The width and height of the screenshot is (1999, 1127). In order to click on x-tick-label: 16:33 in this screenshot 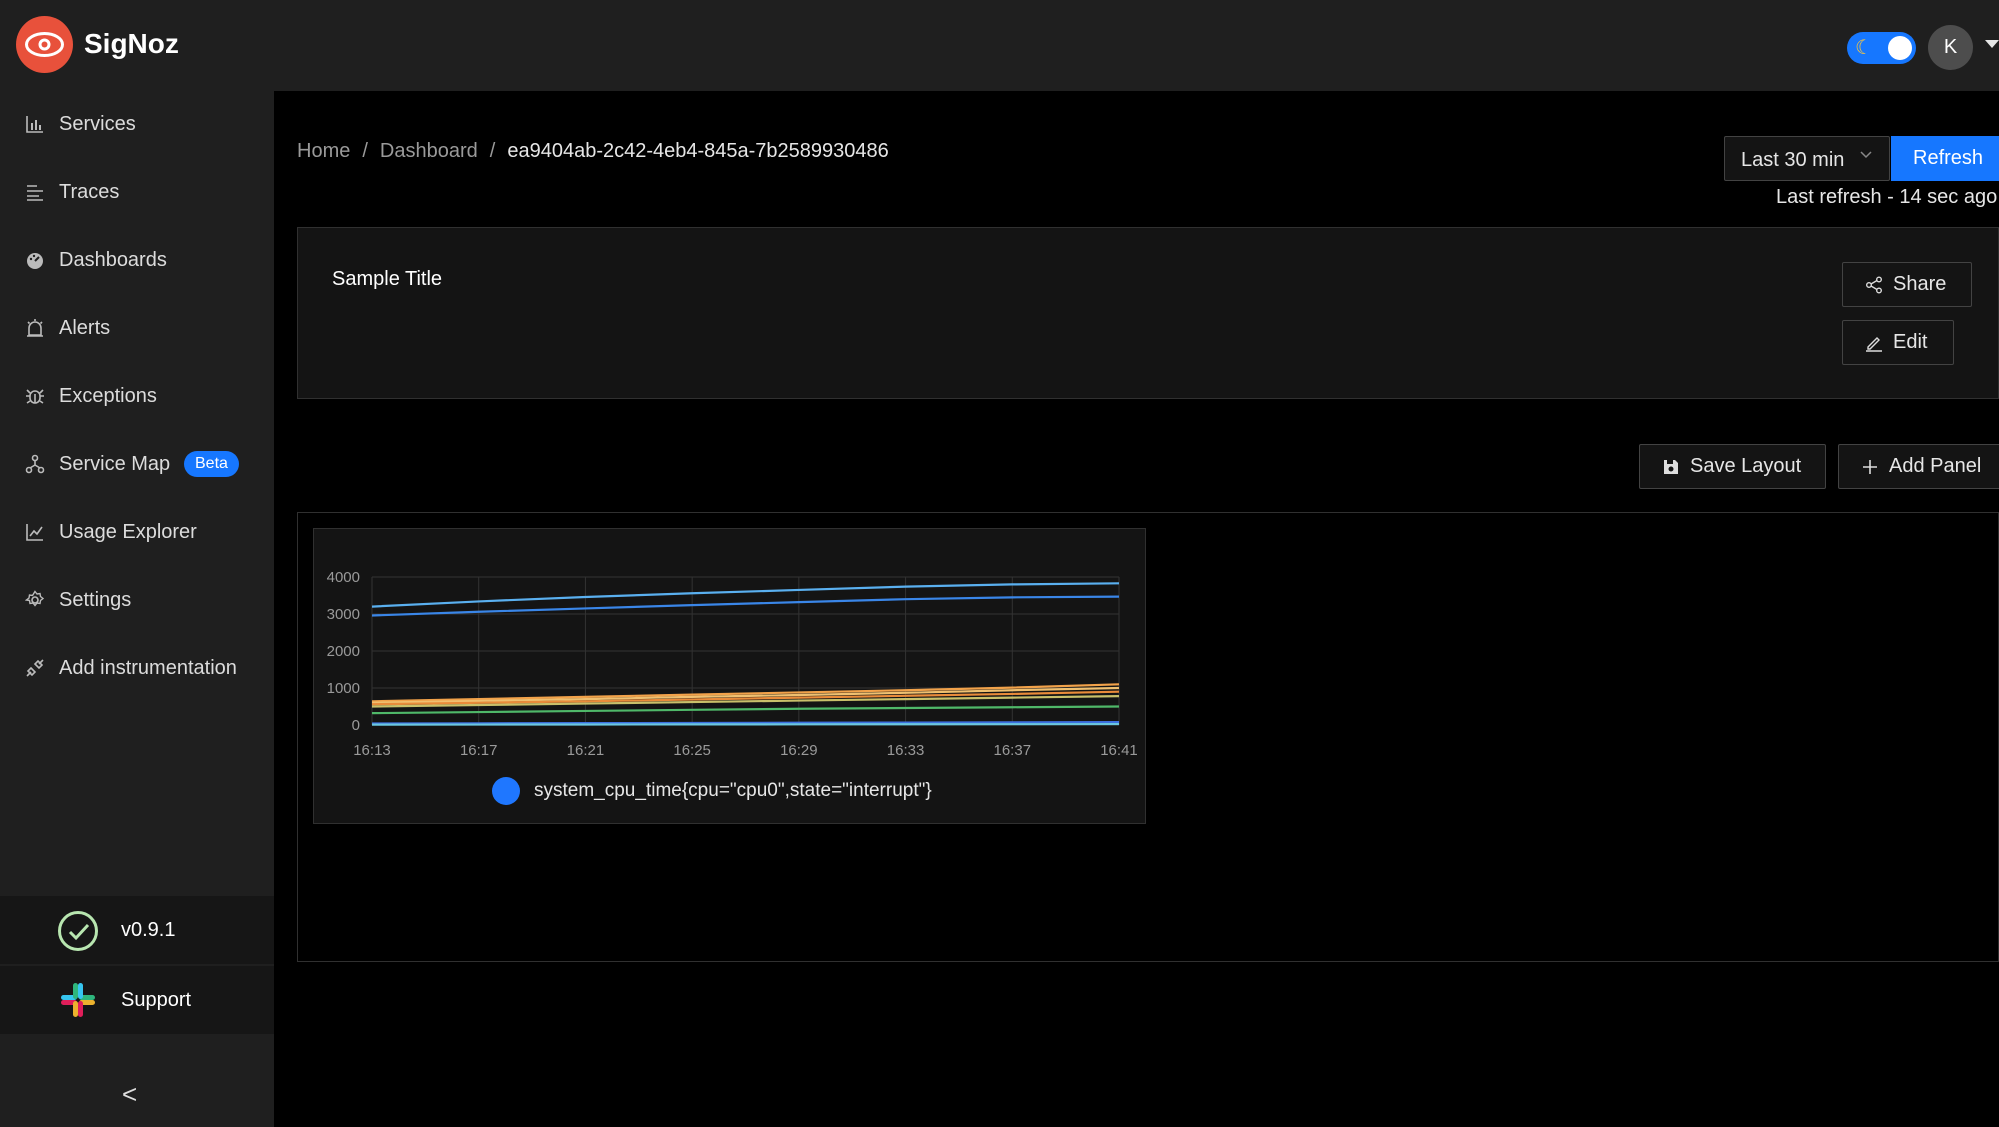, I will do `click(906, 750)`.